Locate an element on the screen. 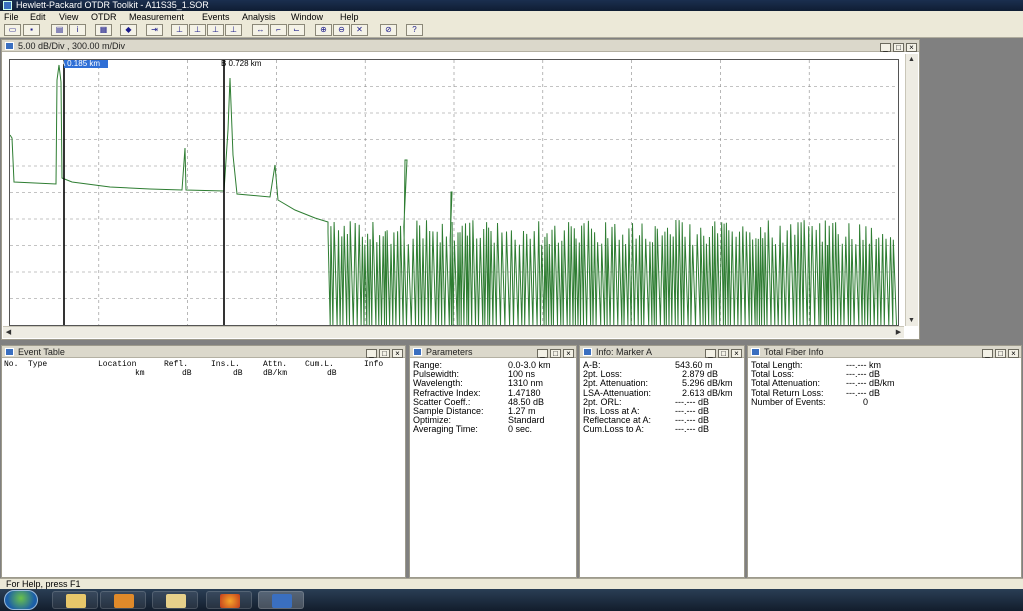 This screenshot has height=611, width=1023. taskbar-mail is located at coordinates (175, 600).